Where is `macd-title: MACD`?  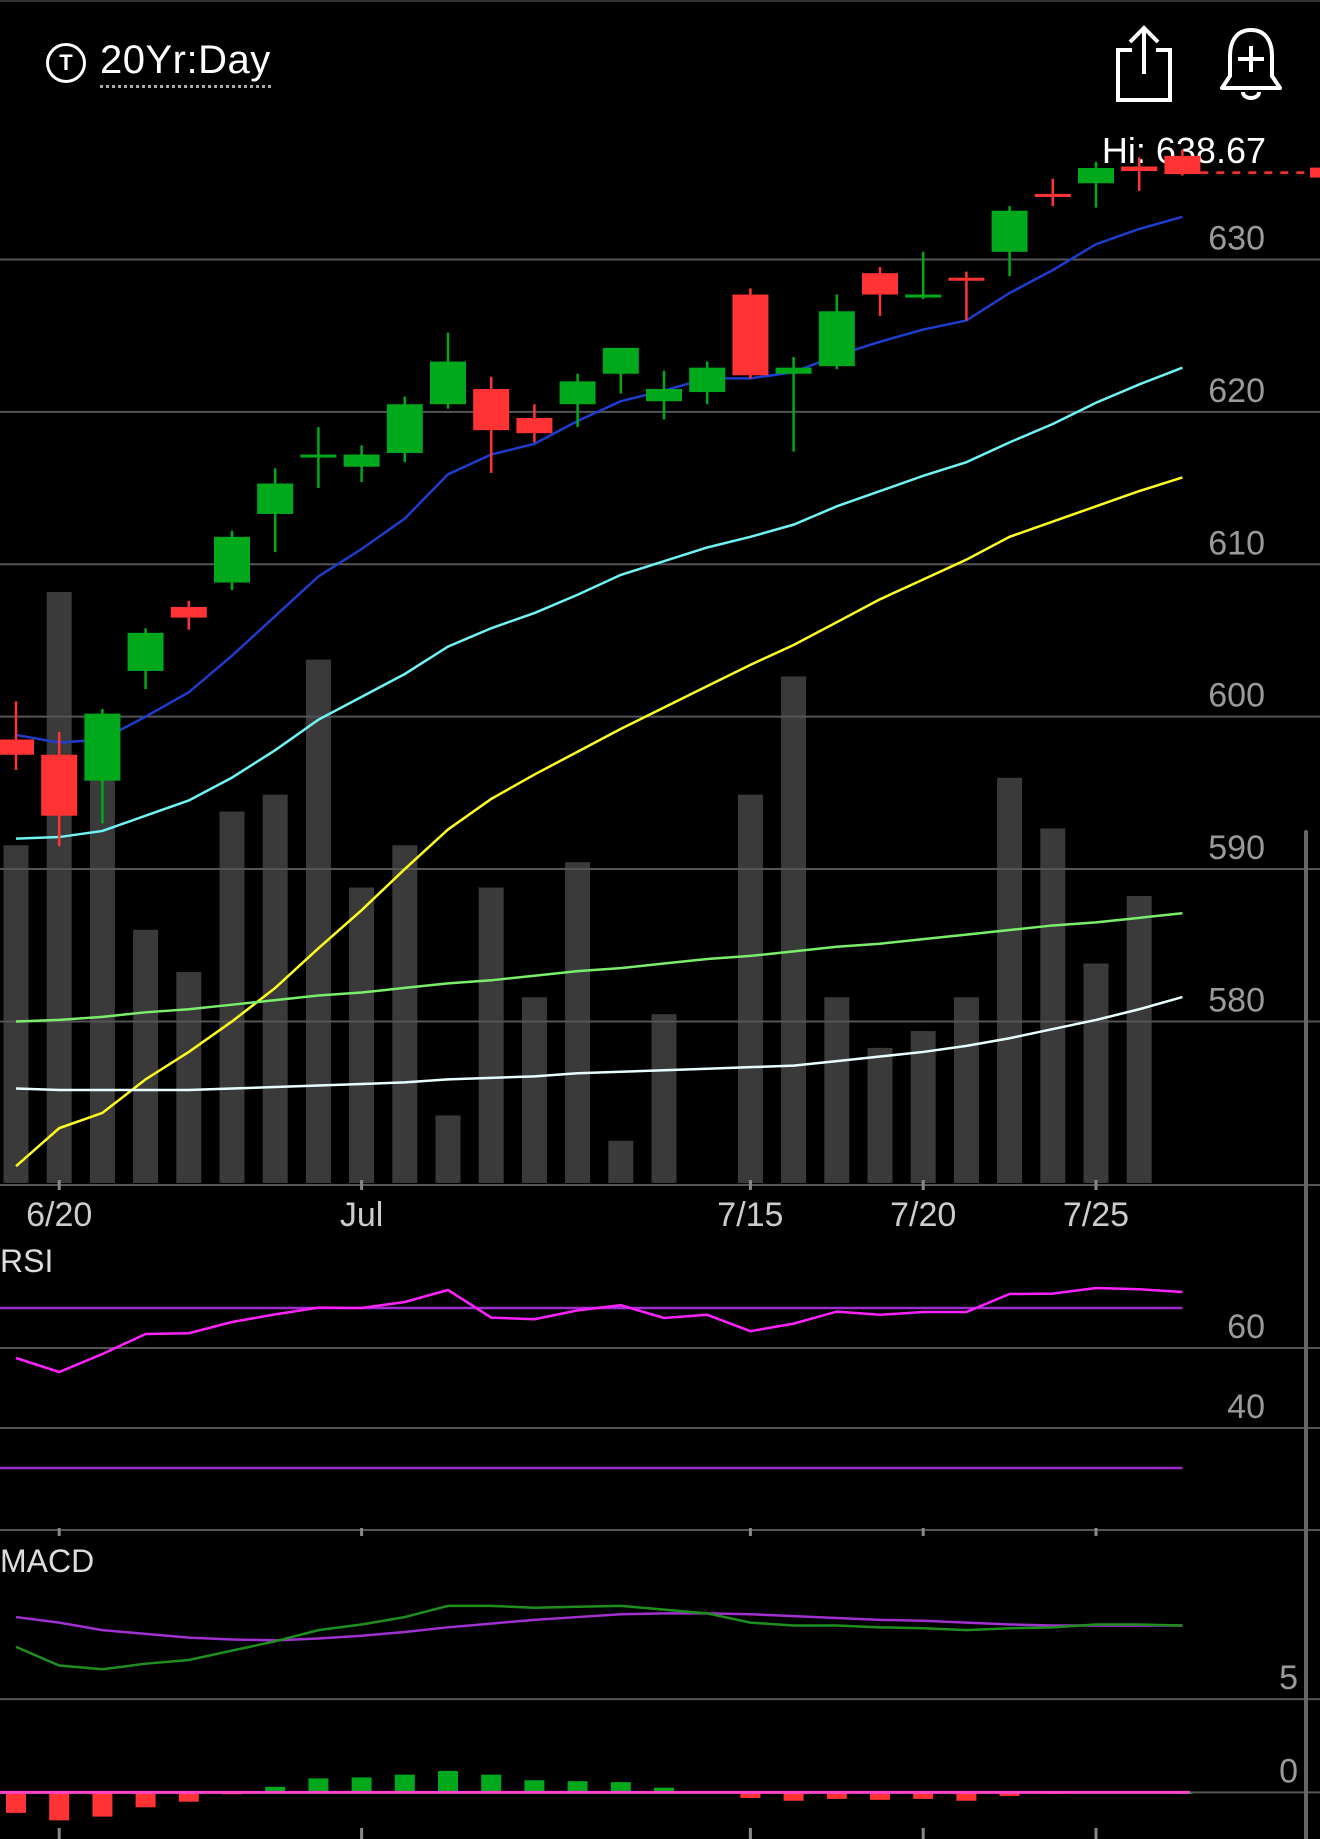 macd-title: MACD is located at coordinates (47, 1561).